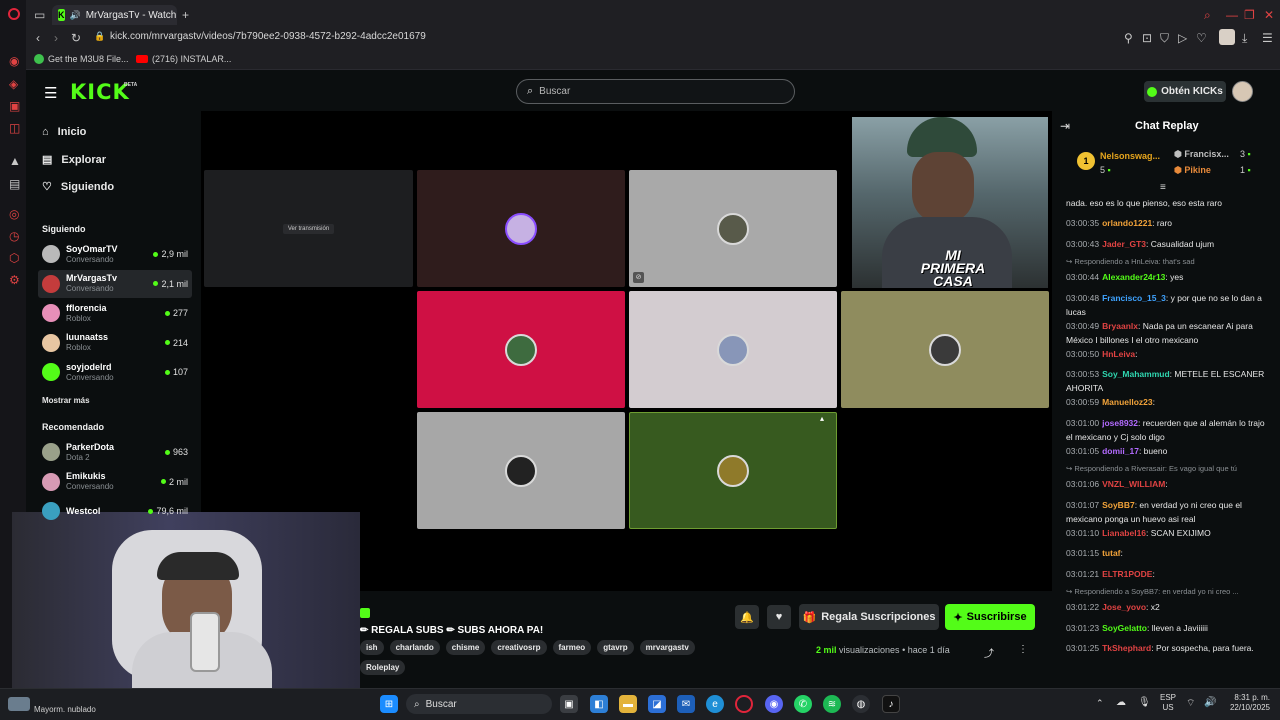 This screenshot has width=1280, height=720. What do you see at coordinates (655, 91) in the screenshot?
I see `search-input: ⌕ Buscar` at bounding box center [655, 91].